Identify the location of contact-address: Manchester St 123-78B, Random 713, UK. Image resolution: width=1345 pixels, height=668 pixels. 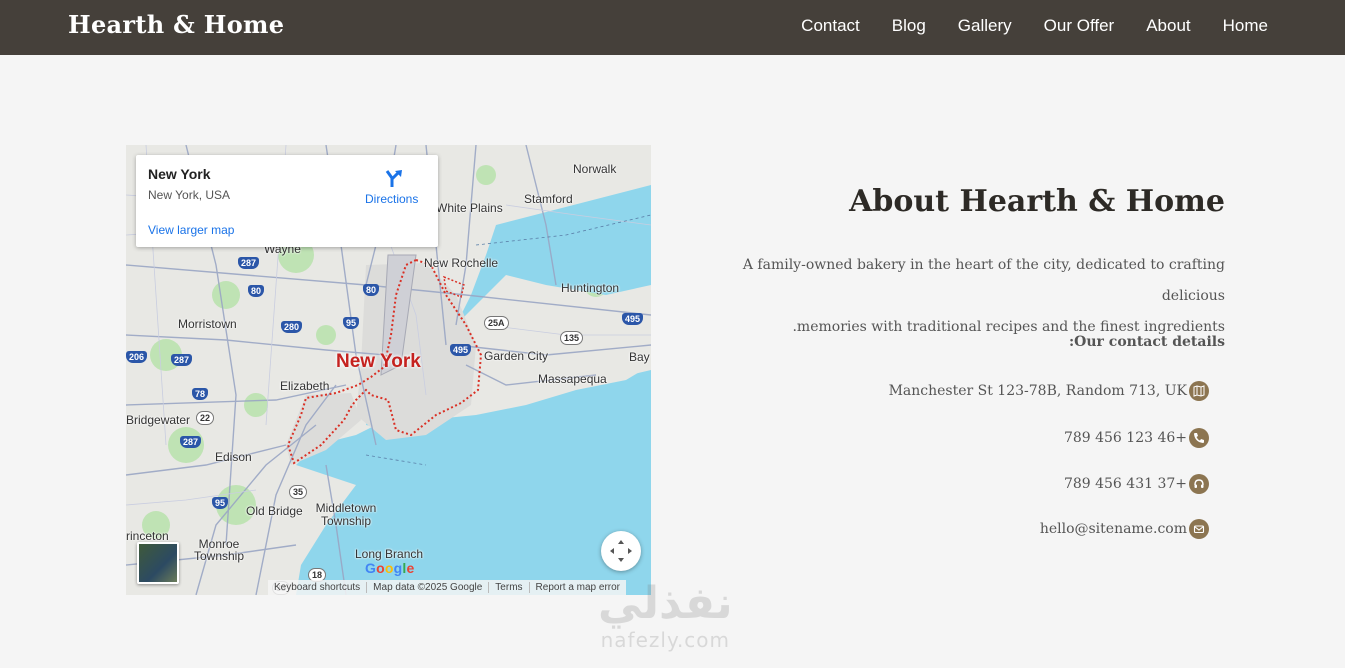
(1049, 391).